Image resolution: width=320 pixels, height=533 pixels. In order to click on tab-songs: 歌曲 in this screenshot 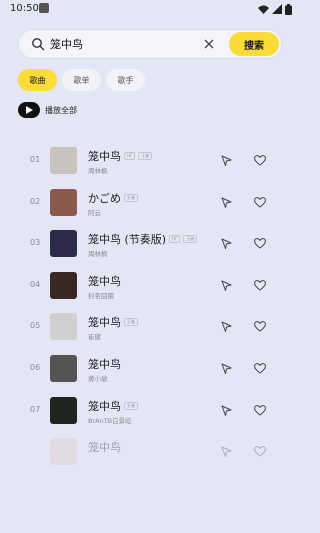, I will do `click(37, 80)`.